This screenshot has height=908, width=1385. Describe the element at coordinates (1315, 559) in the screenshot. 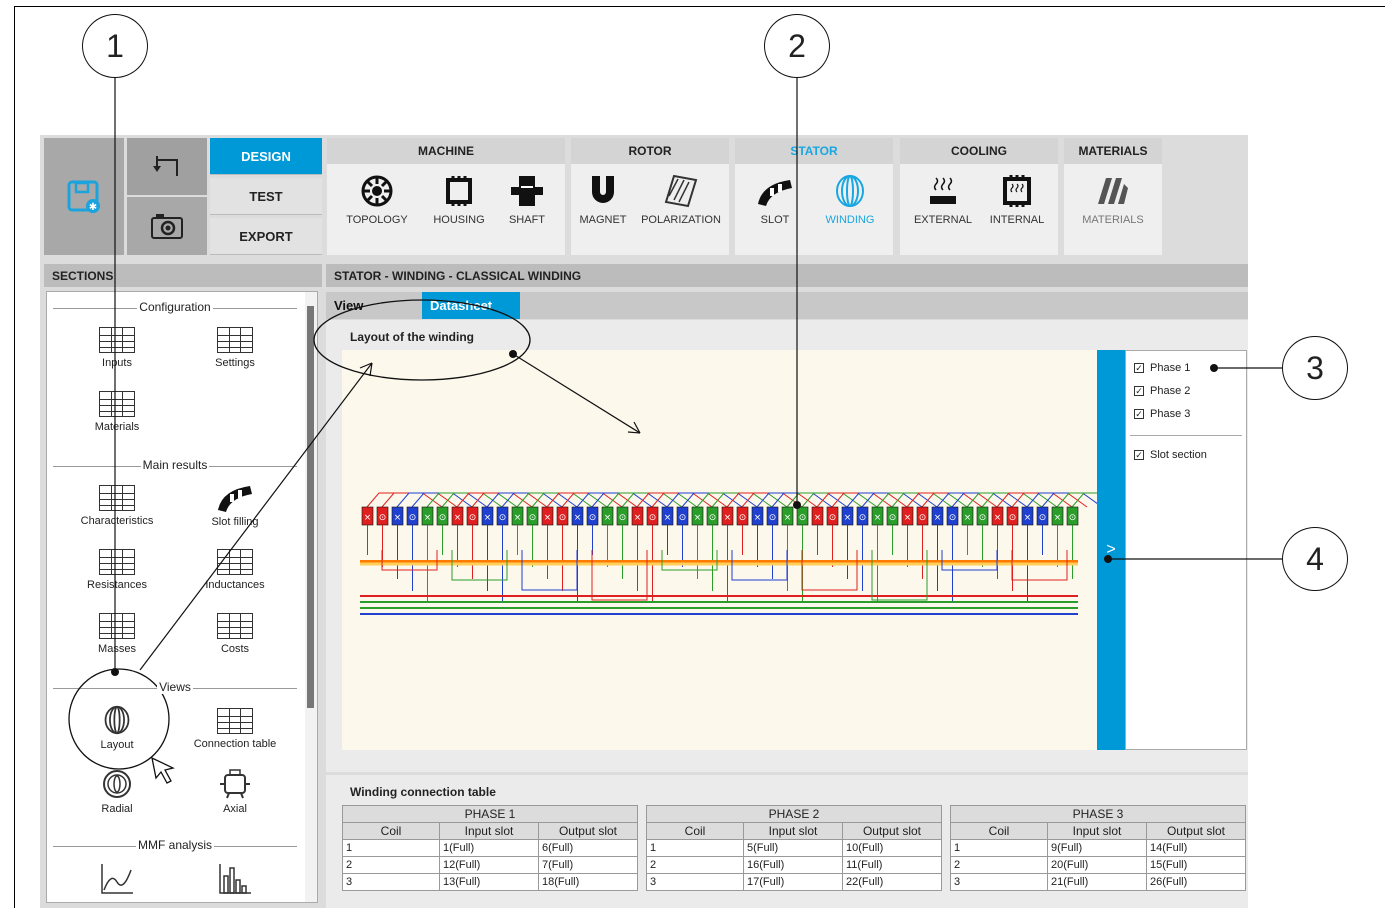

I see `callout-4: 4` at that location.